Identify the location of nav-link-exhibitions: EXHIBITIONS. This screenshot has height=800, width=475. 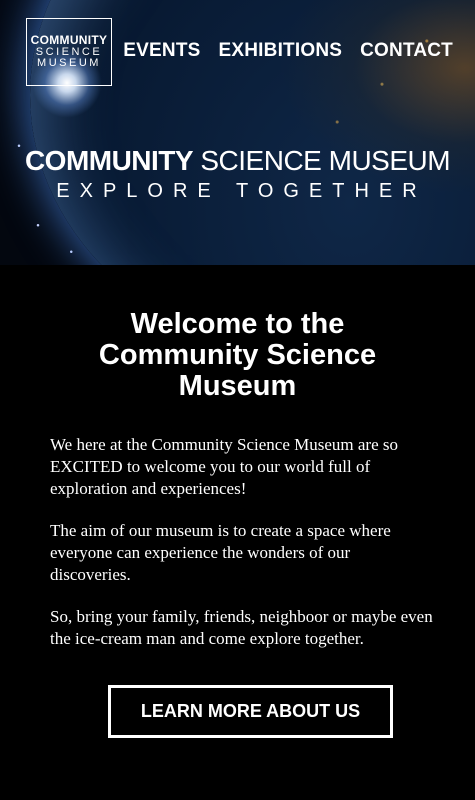
(281, 51).